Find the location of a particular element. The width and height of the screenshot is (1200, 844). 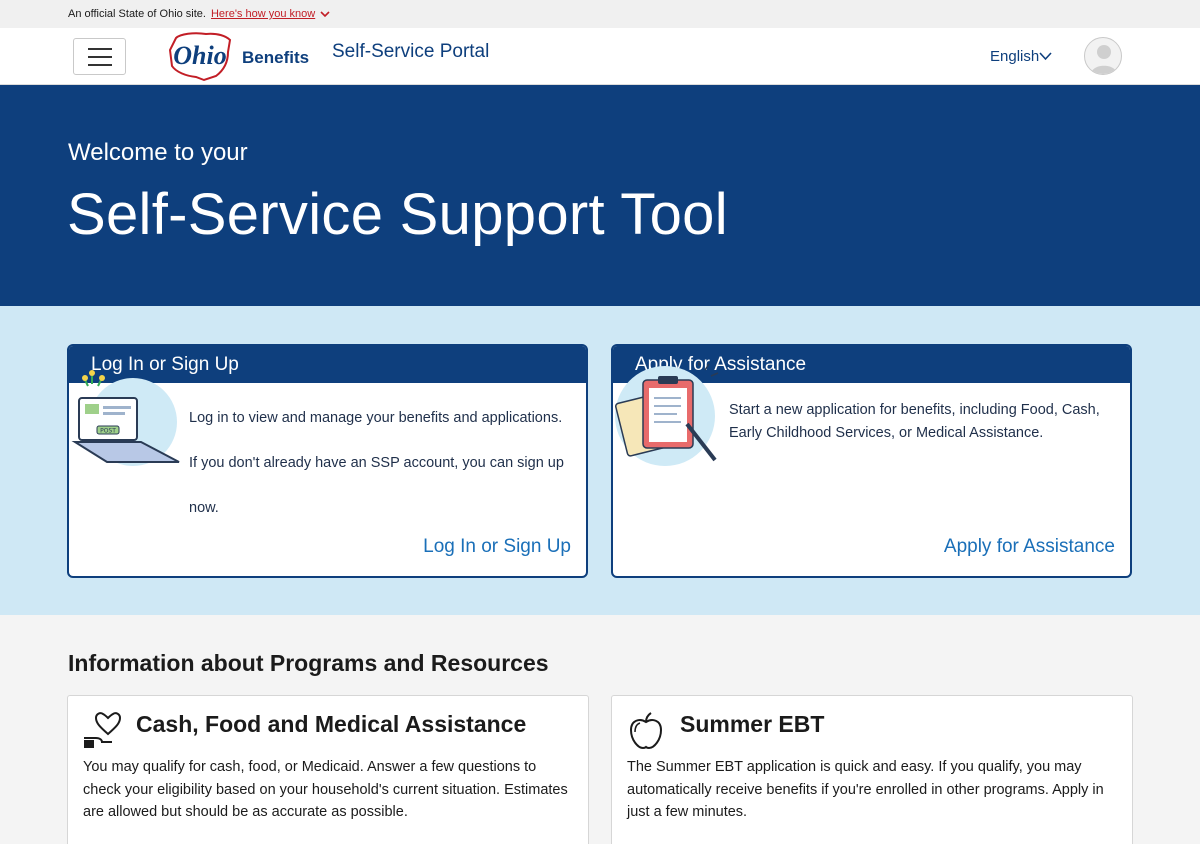

ohio-logo-text: Ohio is located at coordinates (199, 55).